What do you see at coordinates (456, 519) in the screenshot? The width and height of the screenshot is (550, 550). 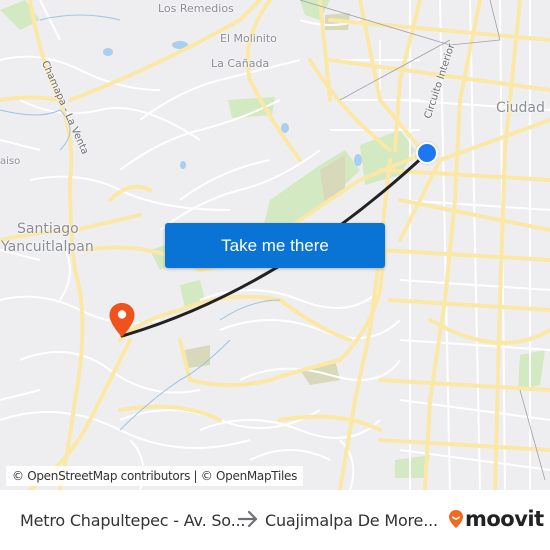 I see `moovit-pin-icon` at bounding box center [456, 519].